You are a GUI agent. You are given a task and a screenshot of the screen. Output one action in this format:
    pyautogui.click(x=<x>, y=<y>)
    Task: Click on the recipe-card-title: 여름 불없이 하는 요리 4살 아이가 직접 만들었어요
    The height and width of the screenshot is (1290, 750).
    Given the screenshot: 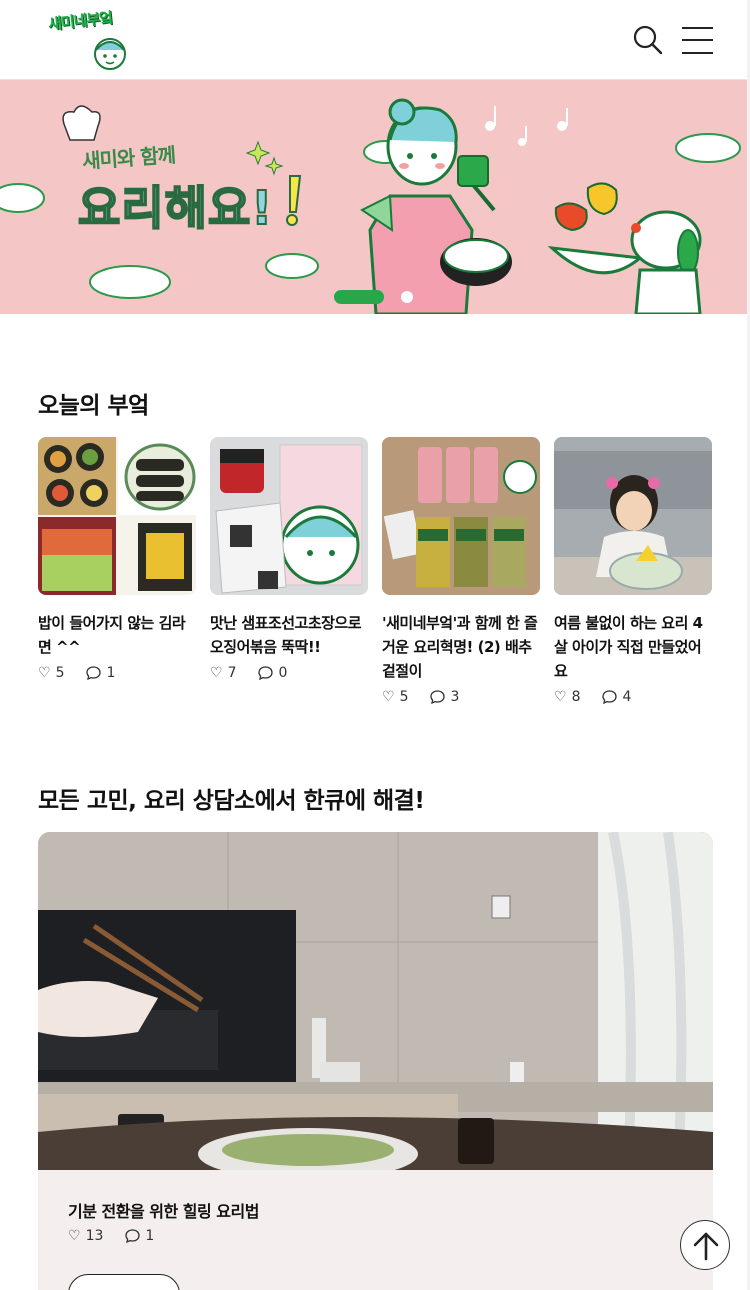 What is the action you would take?
    pyautogui.click(x=628, y=647)
    